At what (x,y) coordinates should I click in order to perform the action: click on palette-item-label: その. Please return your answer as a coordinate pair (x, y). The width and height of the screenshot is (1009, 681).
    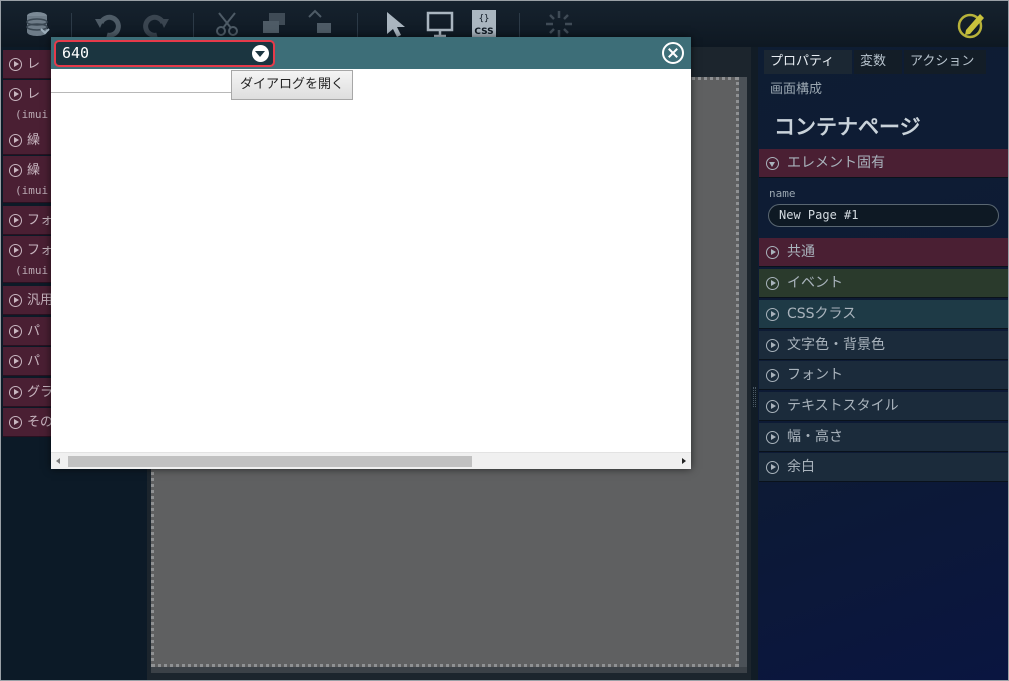
    Looking at the image, I should click on (40, 422).